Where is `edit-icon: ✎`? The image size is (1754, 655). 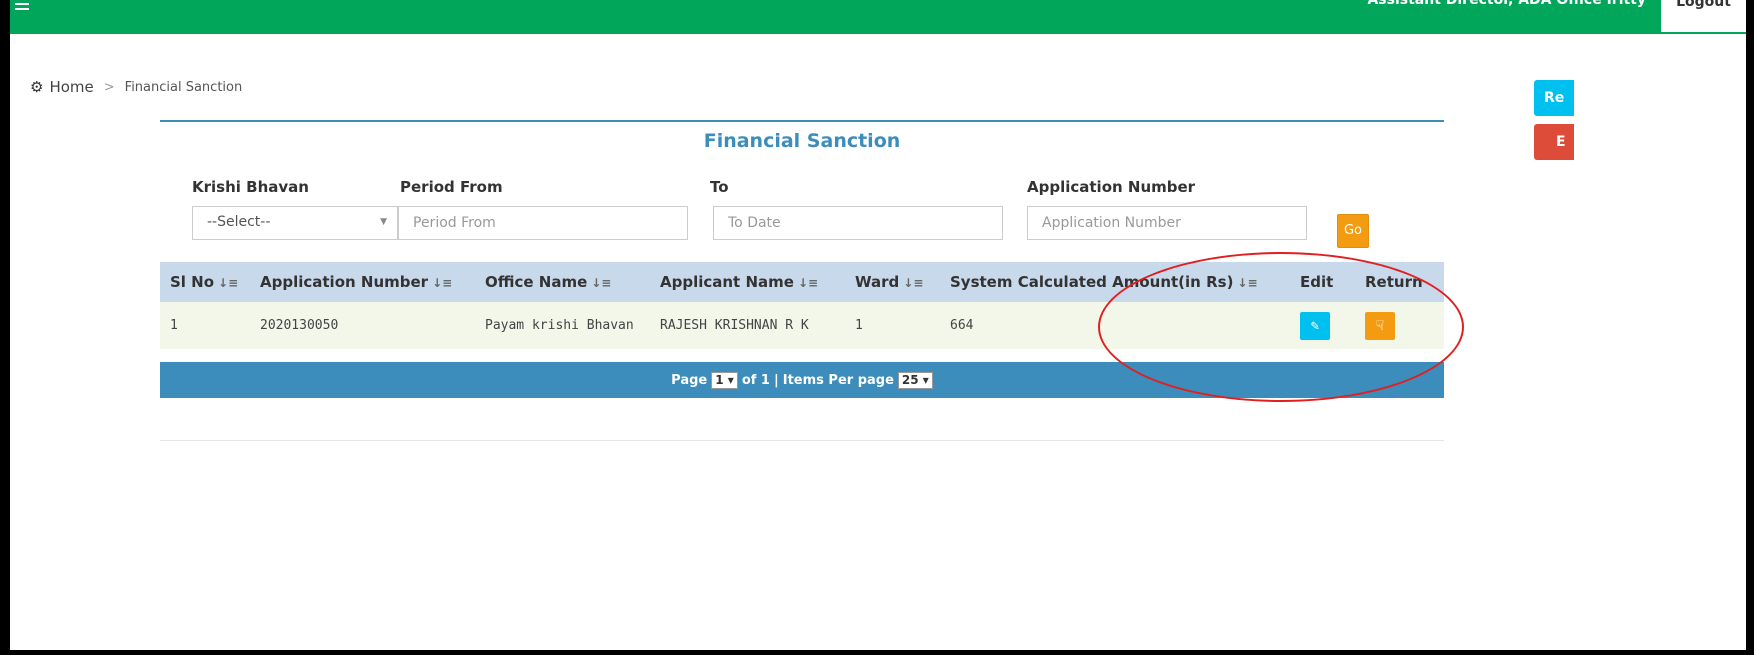
edit-icon: ✎ is located at coordinates (1315, 325).